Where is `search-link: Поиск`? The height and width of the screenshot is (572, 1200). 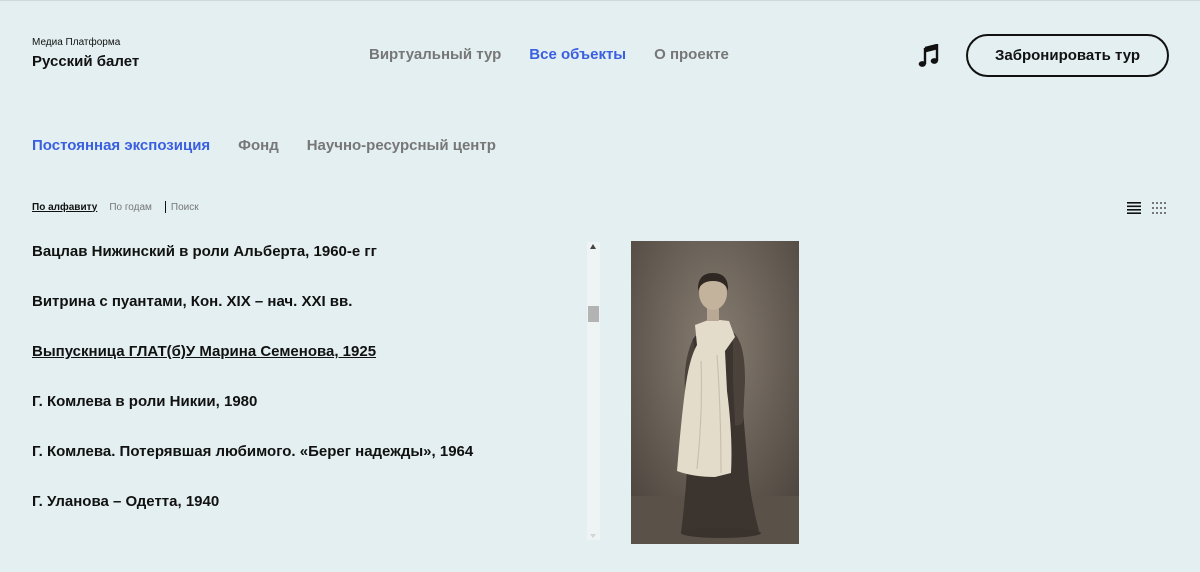 search-link: Поиск is located at coordinates (185, 207).